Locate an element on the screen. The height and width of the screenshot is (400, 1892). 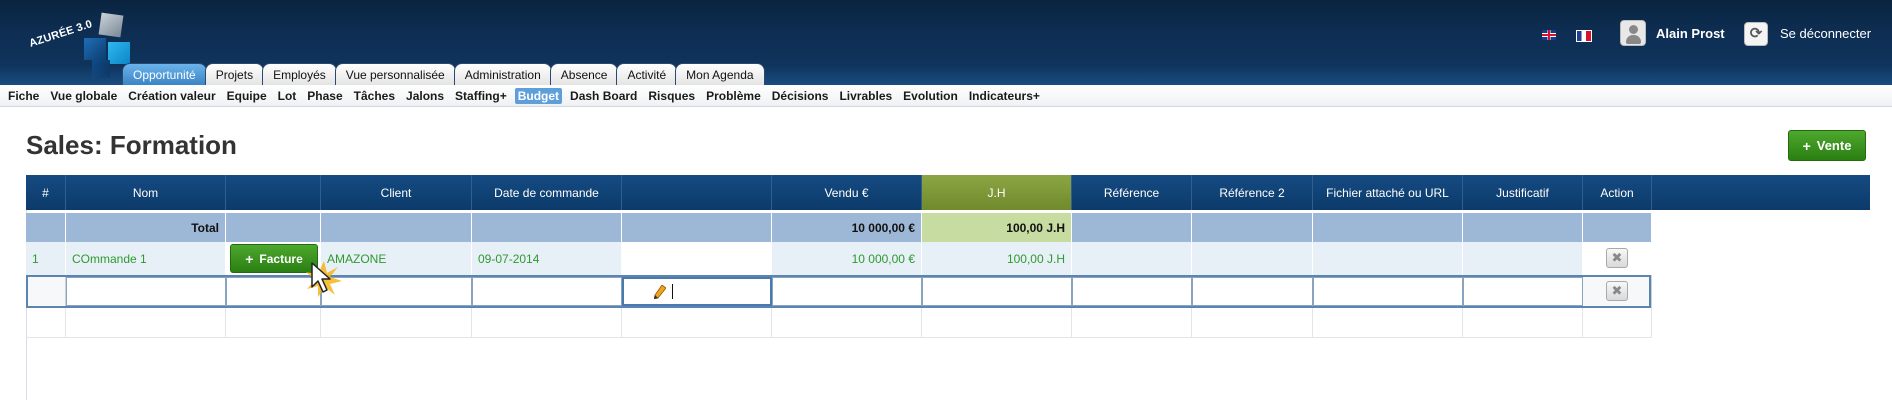
column-header-reference-2: Référence 2 is located at coordinates (1252, 192).